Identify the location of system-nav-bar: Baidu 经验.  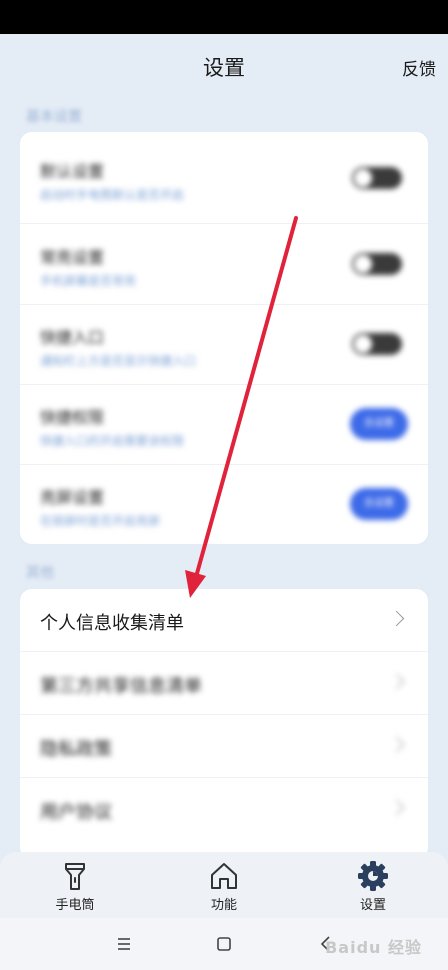
(224, 944).